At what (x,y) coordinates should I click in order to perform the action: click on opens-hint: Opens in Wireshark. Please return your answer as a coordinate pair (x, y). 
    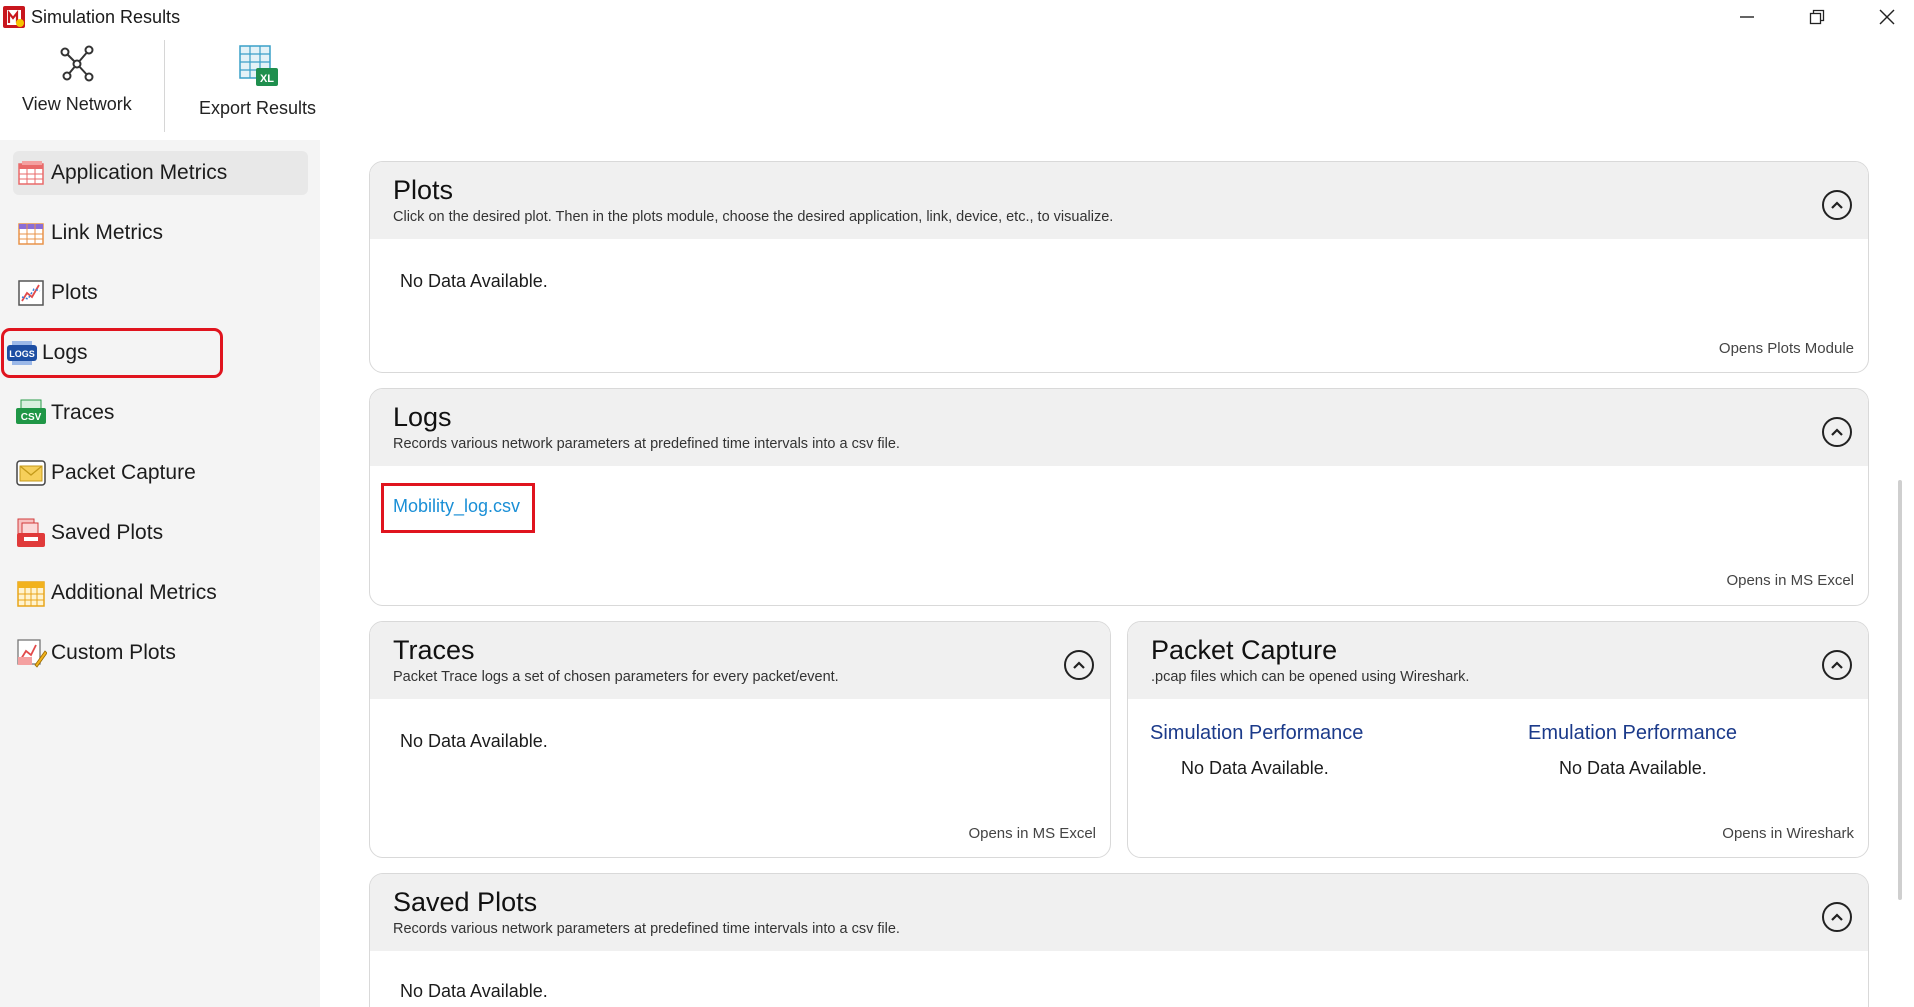
    Looking at the image, I should click on (1788, 833).